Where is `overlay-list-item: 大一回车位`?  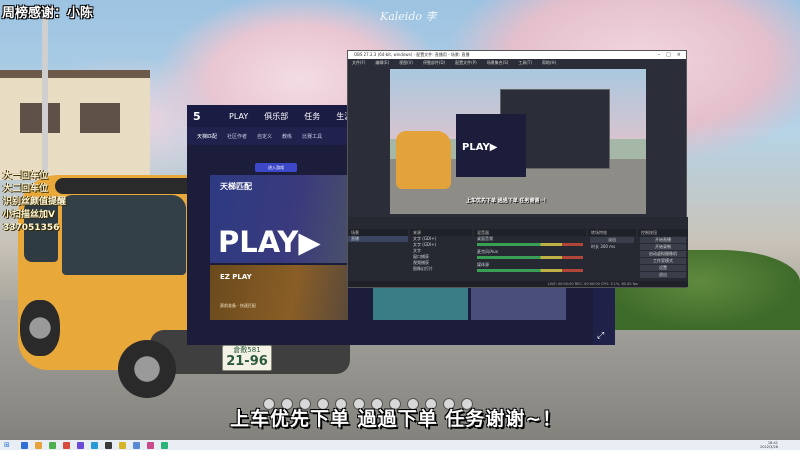
overlay-list-item: 大一回车位 is located at coordinates (26, 176).